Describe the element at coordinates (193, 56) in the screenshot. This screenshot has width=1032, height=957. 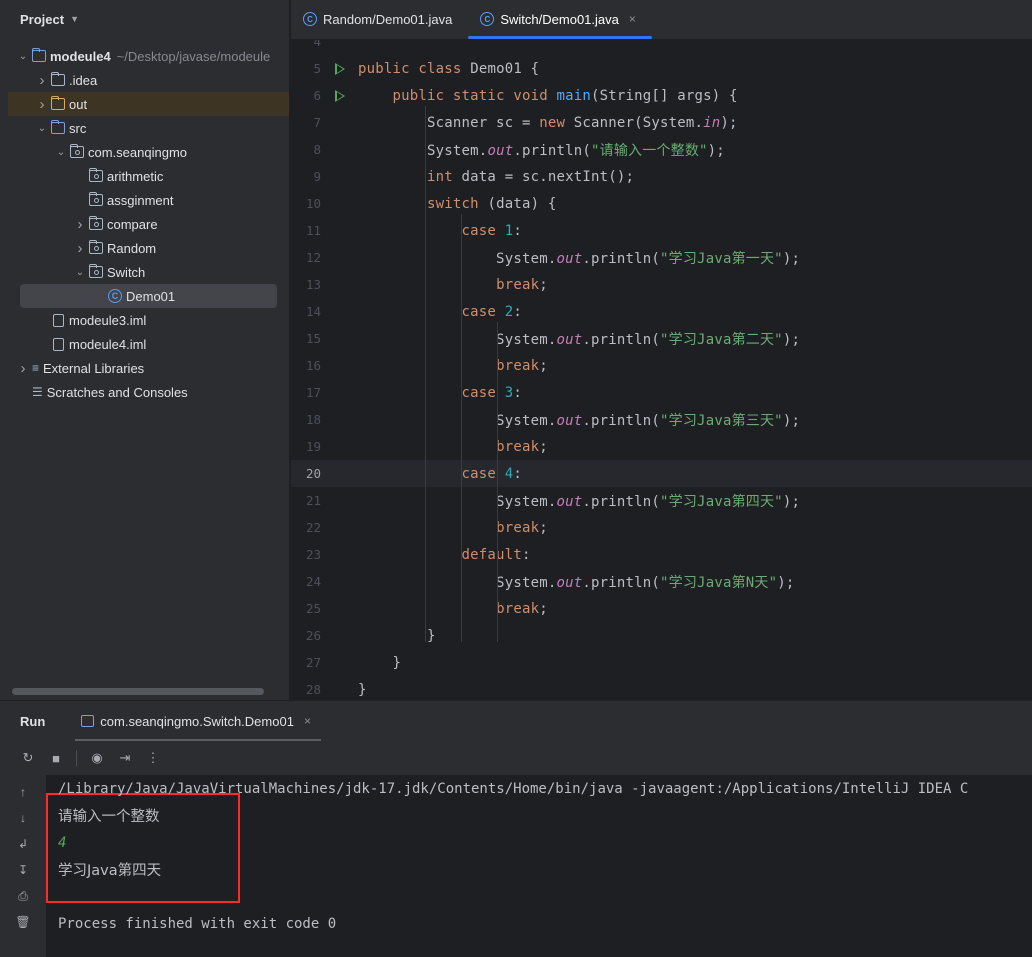
I see `tree-item-path: ~/Desktop/javase/modeule` at that location.